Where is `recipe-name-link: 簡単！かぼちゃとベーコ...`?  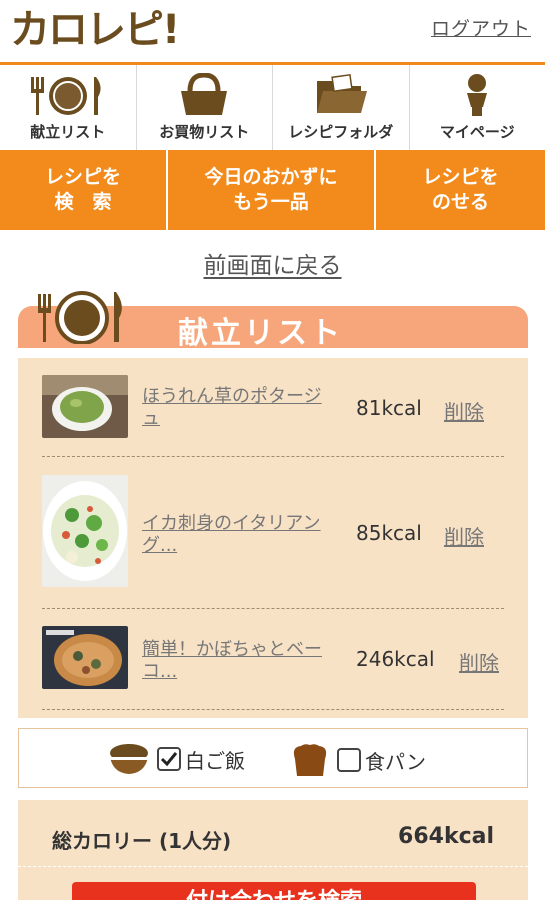 recipe-name-link: 簡単！かぼちゃとベーコ... is located at coordinates (235, 661).